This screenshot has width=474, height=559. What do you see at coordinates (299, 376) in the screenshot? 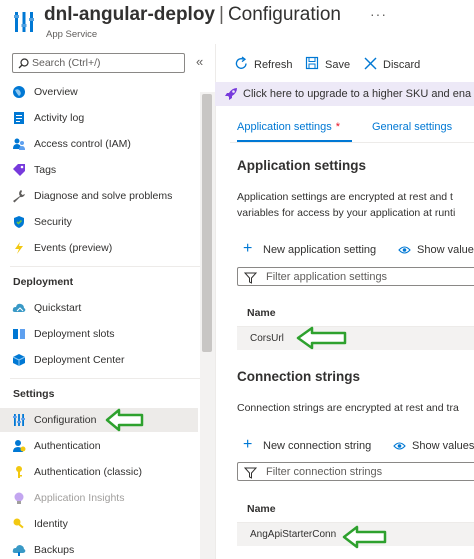
I see `connection-strings-heading: Connection strings` at bounding box center [299, 376].